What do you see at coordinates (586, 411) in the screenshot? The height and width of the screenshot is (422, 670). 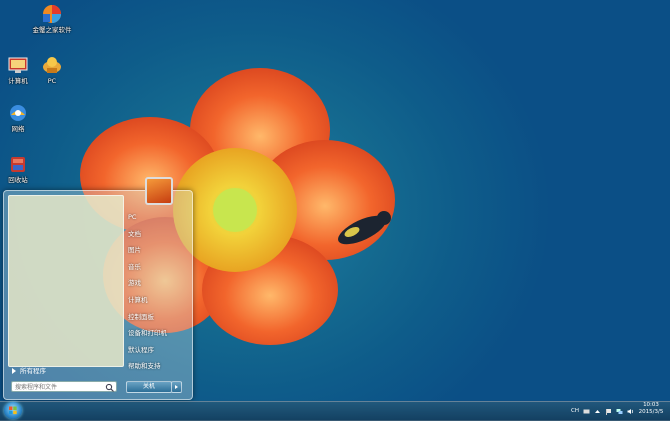 I see `keyboard-icon` at bounding box center [586, 411].